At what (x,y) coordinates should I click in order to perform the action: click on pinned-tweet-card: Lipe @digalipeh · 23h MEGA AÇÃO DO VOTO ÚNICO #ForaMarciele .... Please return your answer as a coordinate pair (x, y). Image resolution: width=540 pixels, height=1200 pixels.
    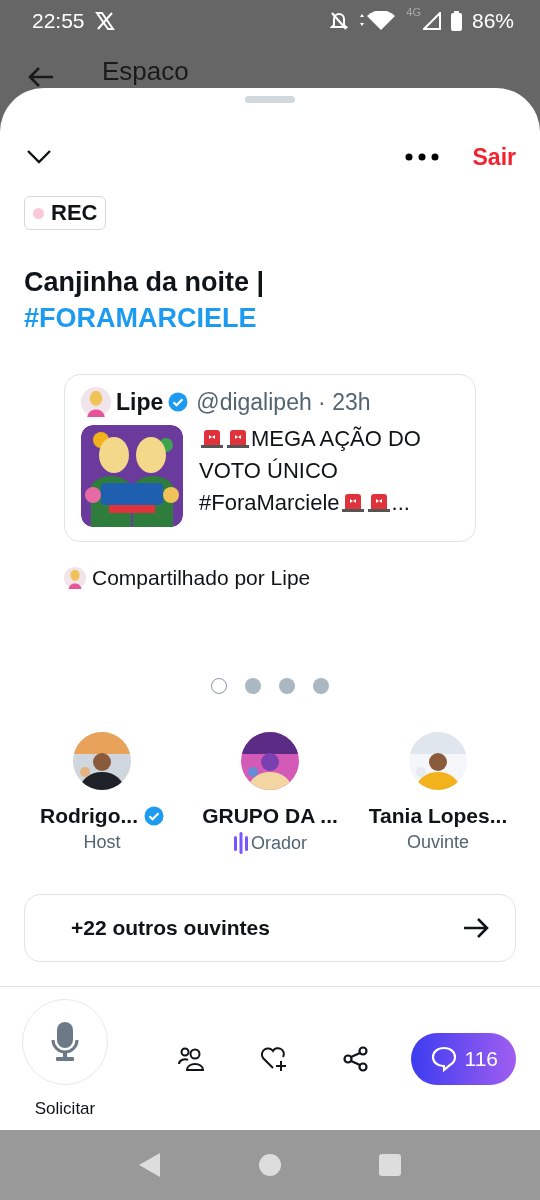
    Looking at the image, I should click on (270, 458).